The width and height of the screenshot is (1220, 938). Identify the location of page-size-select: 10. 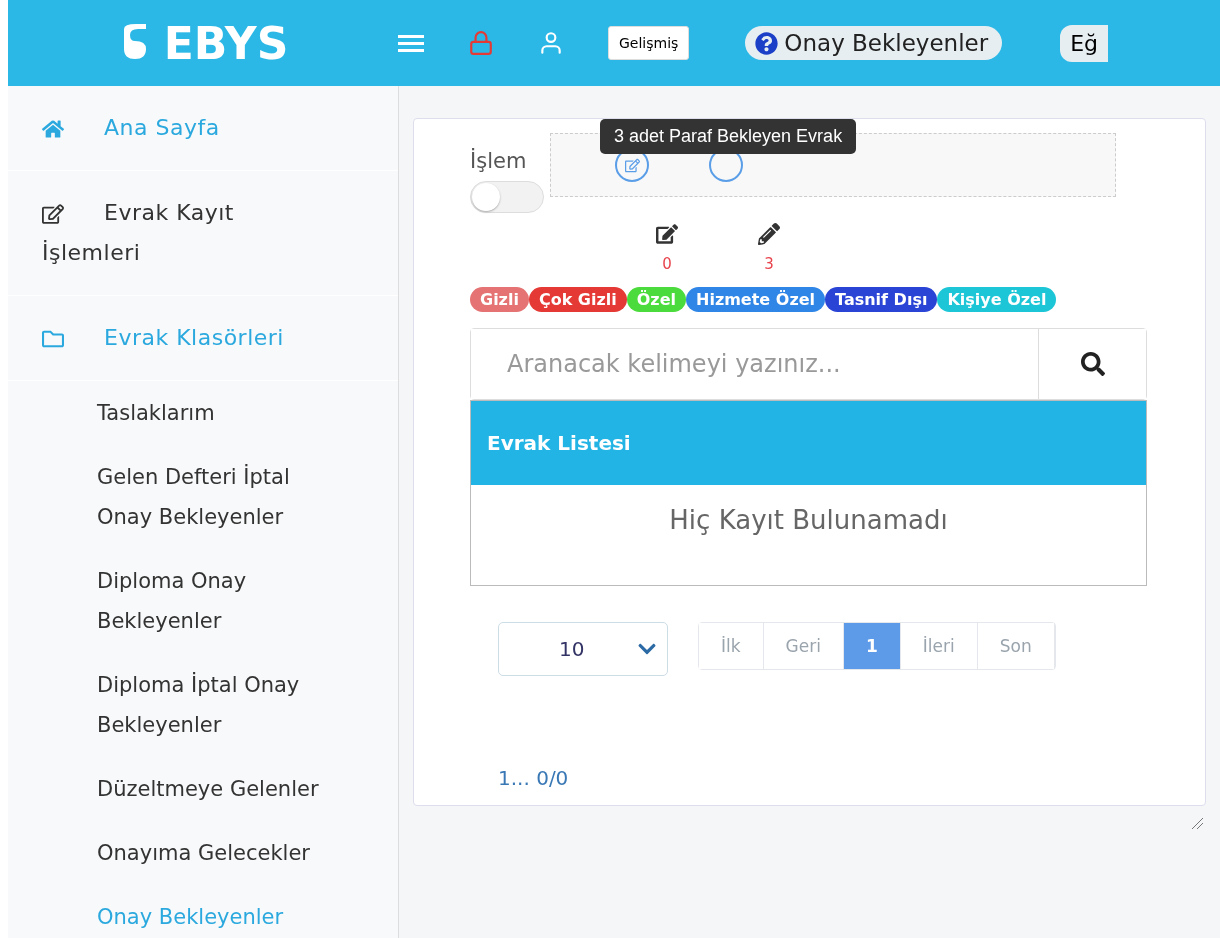
(583, 649).